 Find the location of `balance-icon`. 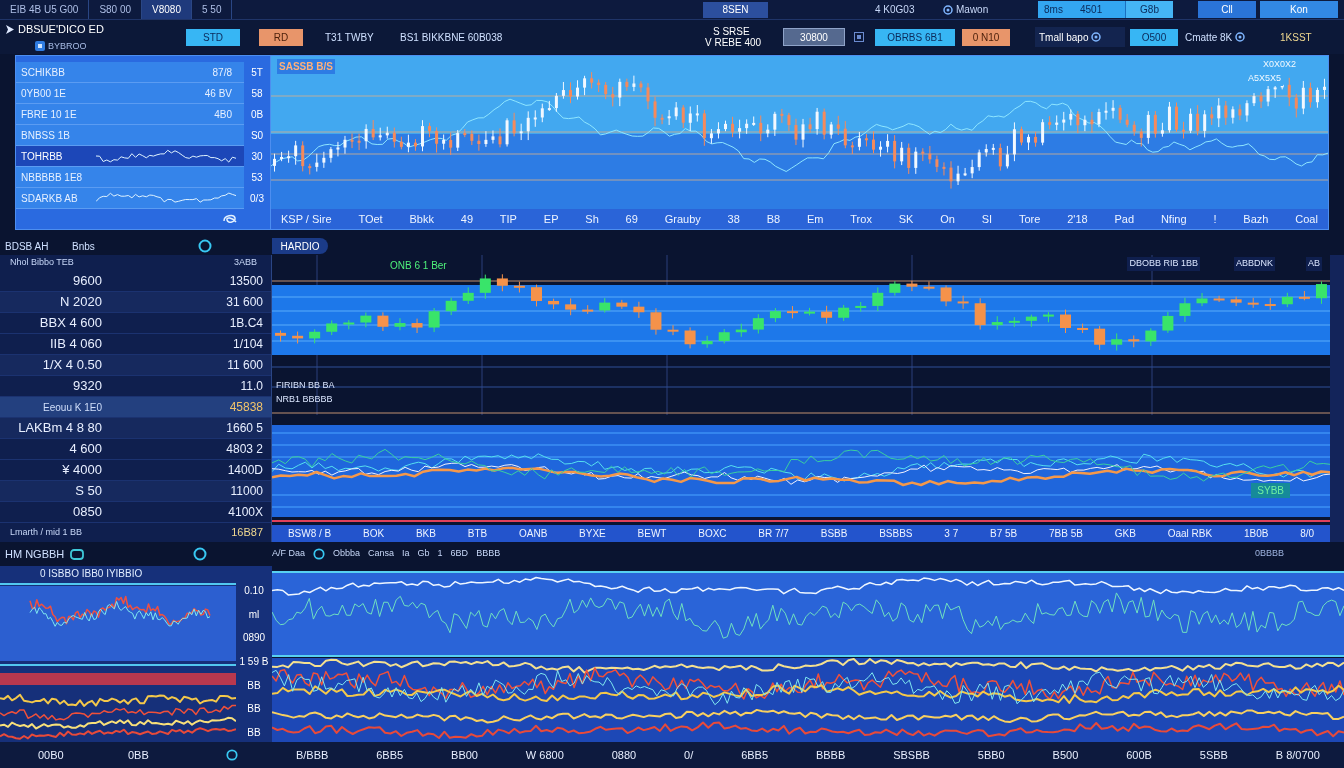

balance-icon is located at coordinates (1240, 37).